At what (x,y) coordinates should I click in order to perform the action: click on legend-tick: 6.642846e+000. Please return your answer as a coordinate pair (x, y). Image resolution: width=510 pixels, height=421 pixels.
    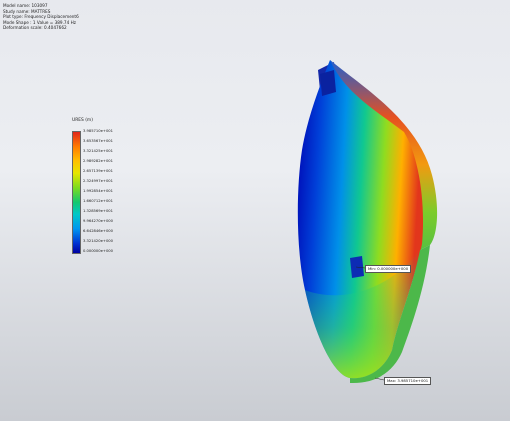
    Looking at the image, I should click on (98, 231).